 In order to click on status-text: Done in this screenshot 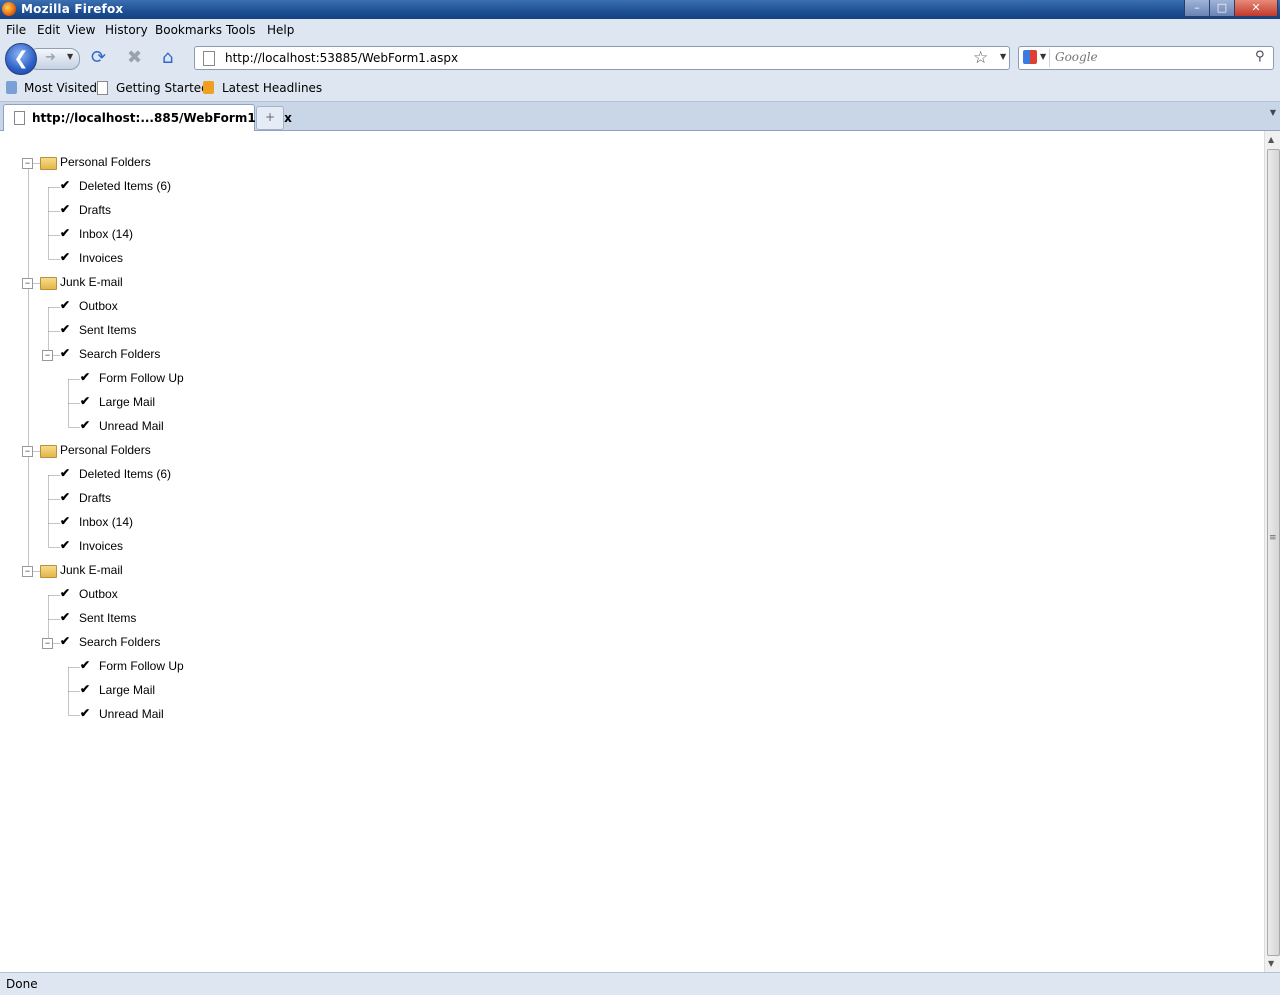, I will do `click(22, 984)`.